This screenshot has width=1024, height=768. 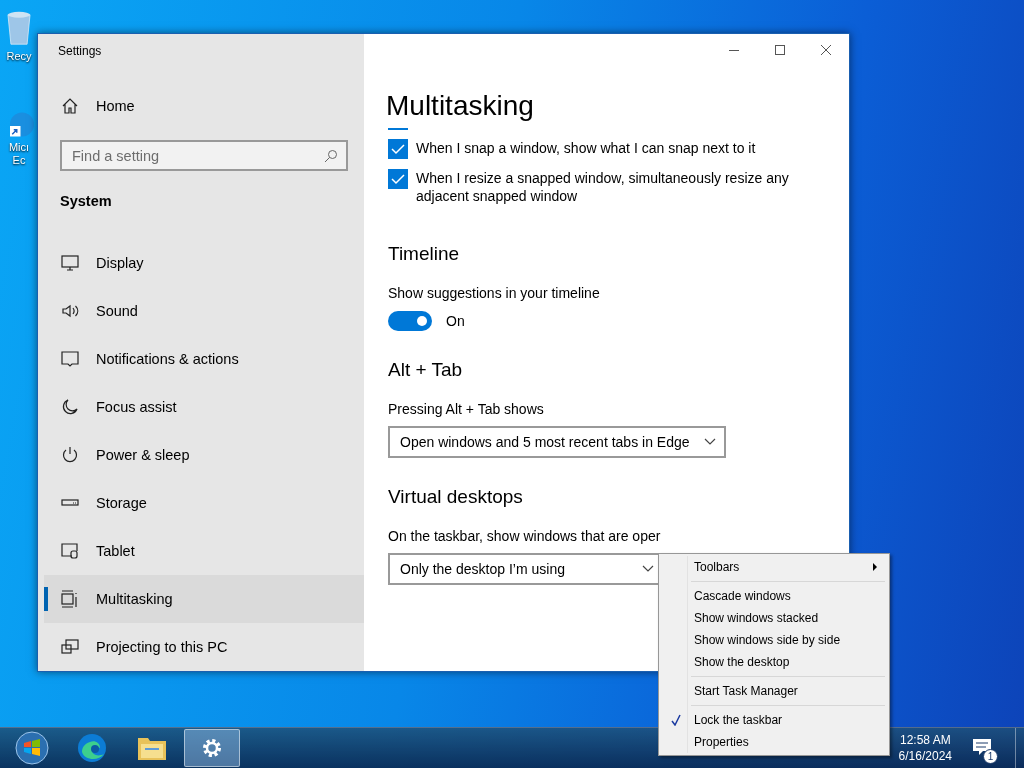 I want to click on clock-time: 12:58 AM, so click(x=925, y=740).